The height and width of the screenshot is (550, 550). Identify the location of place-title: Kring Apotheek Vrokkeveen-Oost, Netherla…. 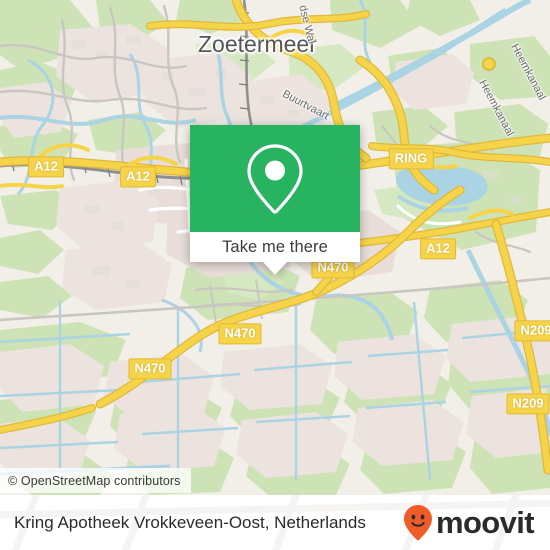
(190, 523).